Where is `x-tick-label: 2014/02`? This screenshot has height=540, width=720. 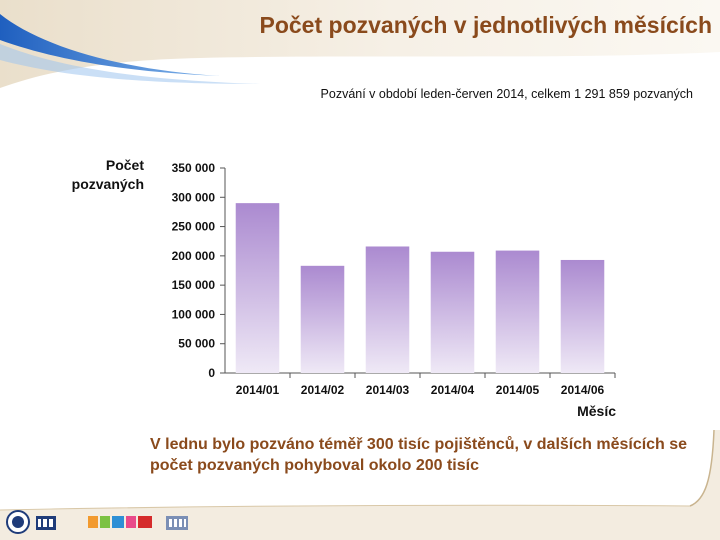
x-tick-label: 2014/02 is located at coordinates (323, 390).